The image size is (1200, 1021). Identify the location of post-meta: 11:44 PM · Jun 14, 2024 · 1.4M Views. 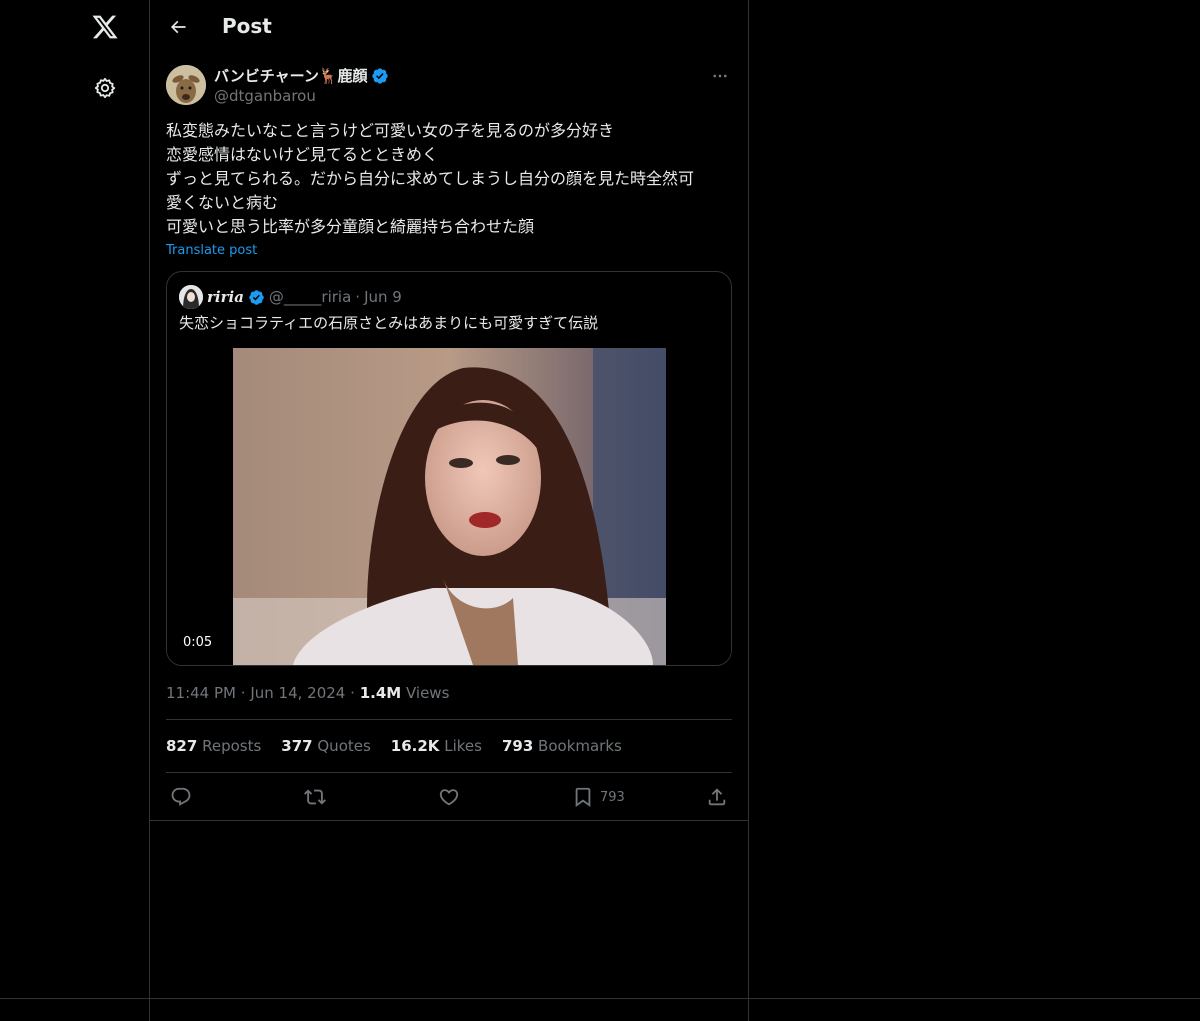
(307, 693).